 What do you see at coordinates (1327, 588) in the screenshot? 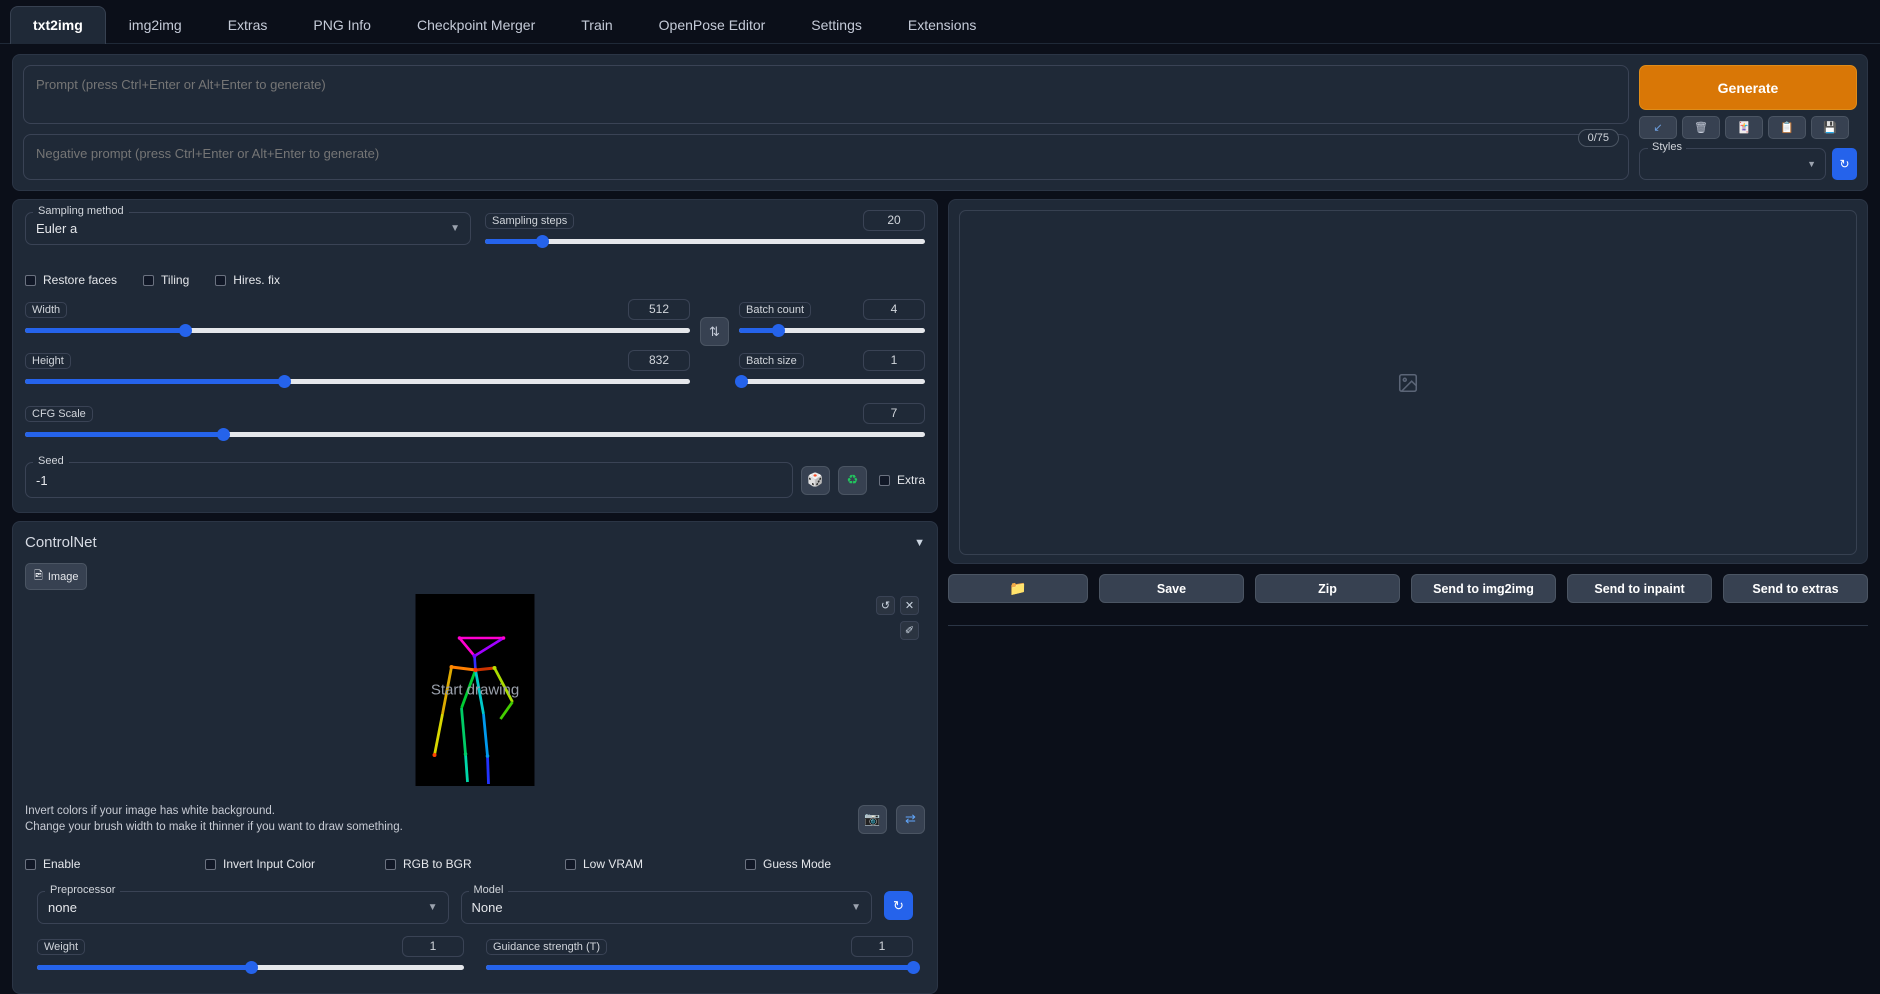
I see `zip-button: Zip` at bounding box center [1327, 588].